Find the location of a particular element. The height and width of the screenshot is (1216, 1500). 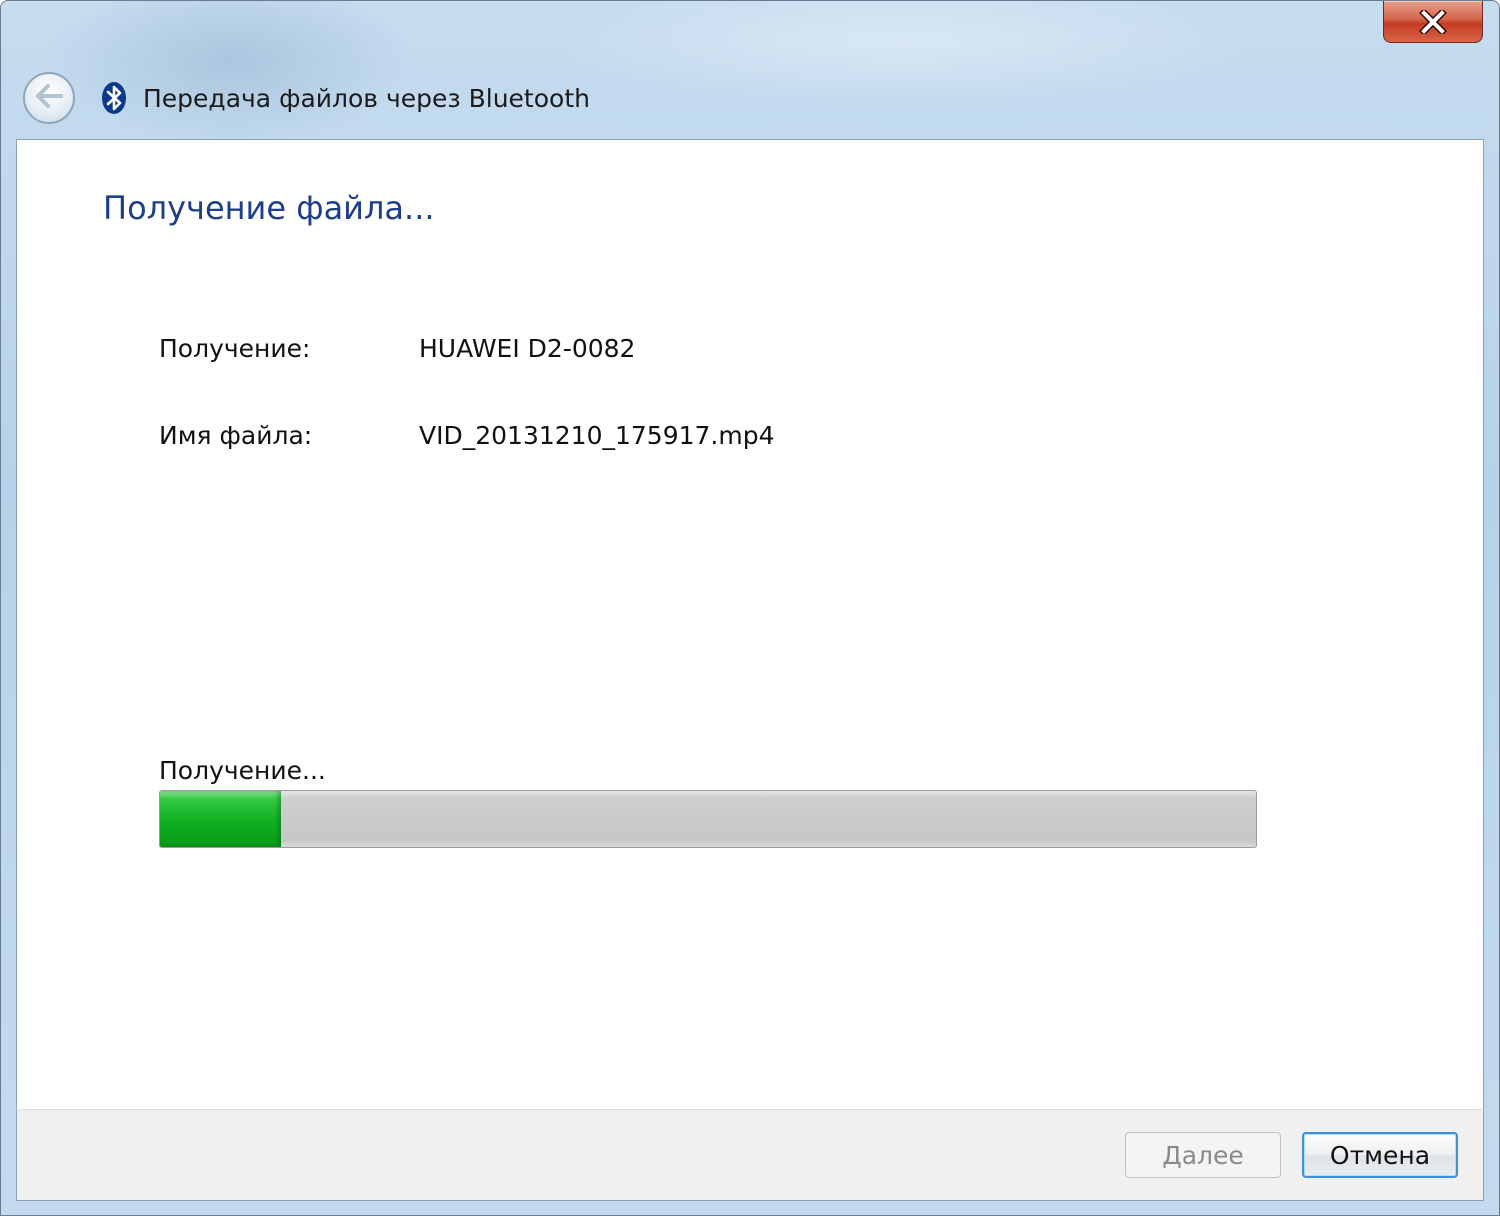

bluetooth-icon is located at coordinates (114, 98).